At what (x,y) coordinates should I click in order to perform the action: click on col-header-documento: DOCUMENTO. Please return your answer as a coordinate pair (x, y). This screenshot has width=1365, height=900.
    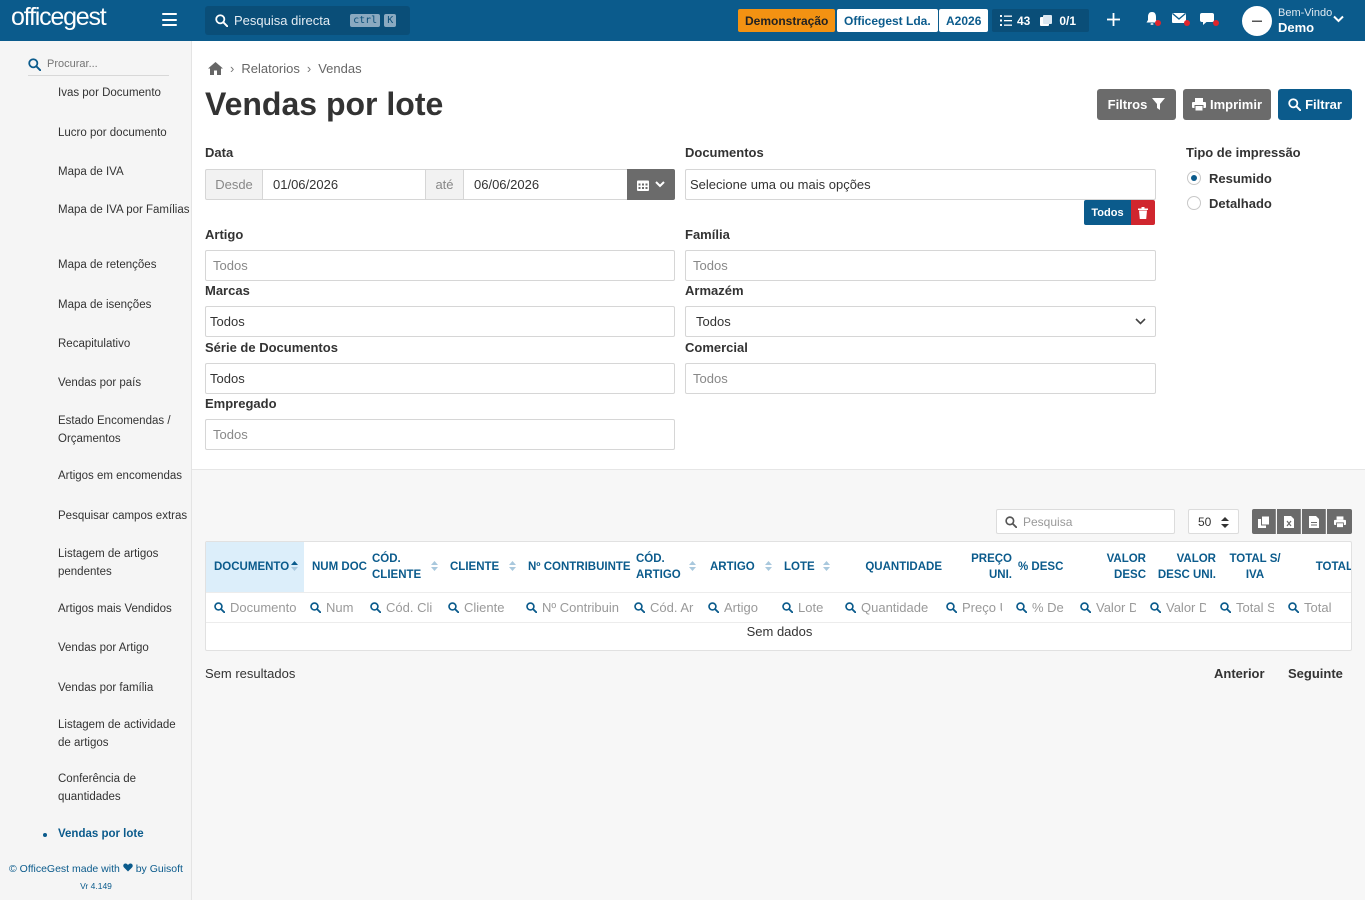
    Looking at the image, I should click on (255, 567).